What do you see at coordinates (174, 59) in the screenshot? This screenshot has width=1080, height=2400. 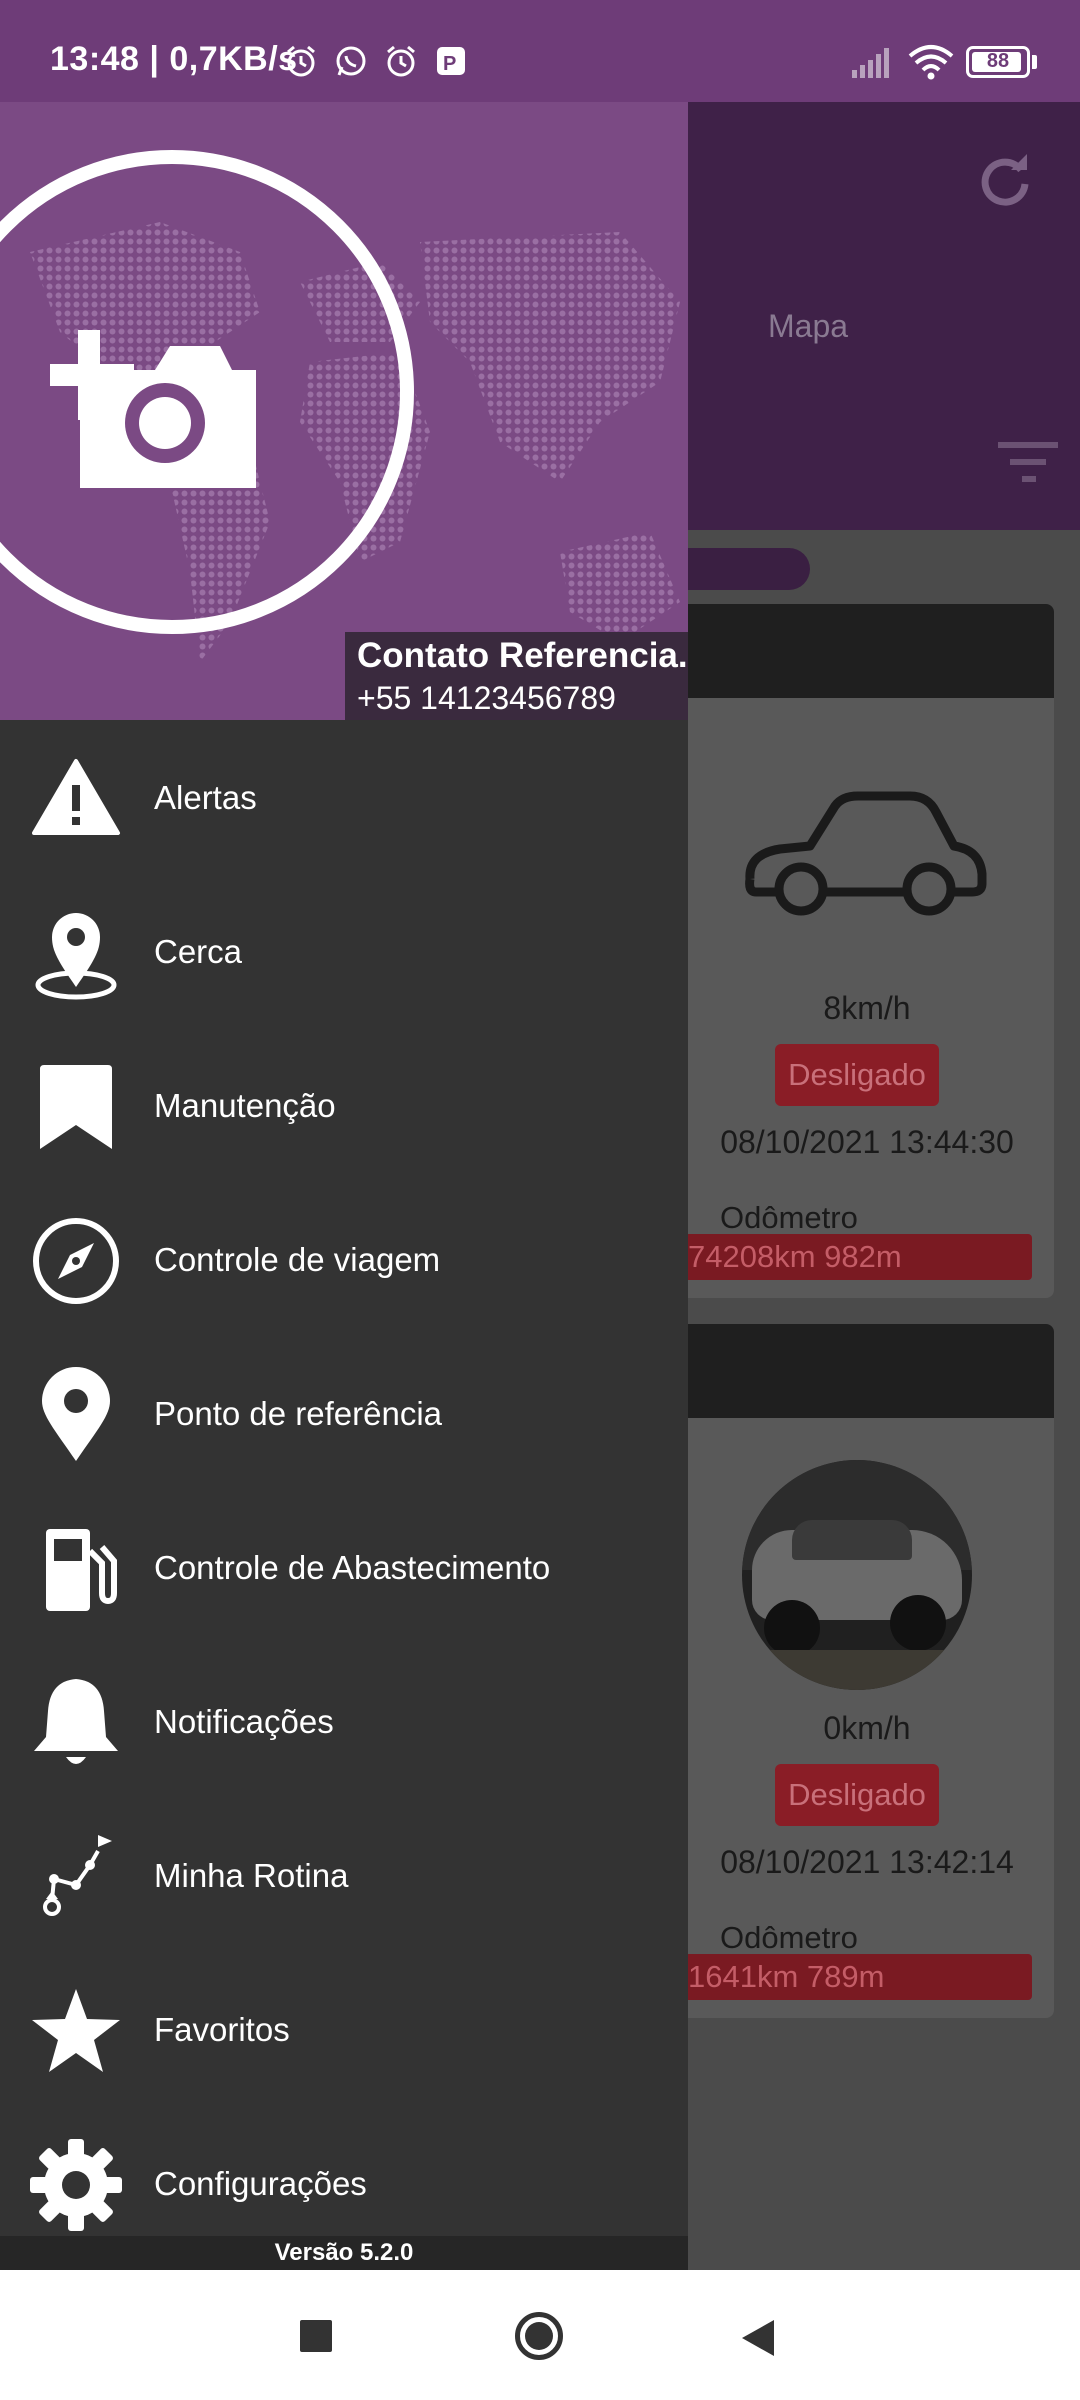 I see `status-time-speed: 13:48 | 0,7KB/s` at bounding box center [174, 59].